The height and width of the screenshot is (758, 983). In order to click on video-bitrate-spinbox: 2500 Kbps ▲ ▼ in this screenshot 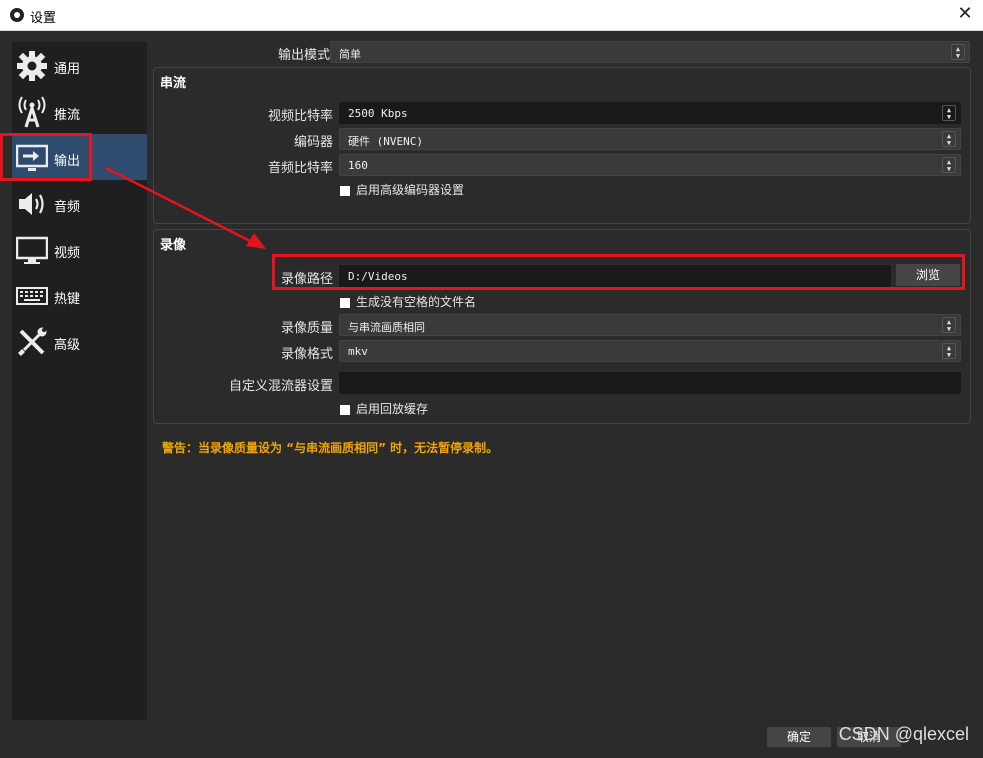, I will do `click(650, 113)`.